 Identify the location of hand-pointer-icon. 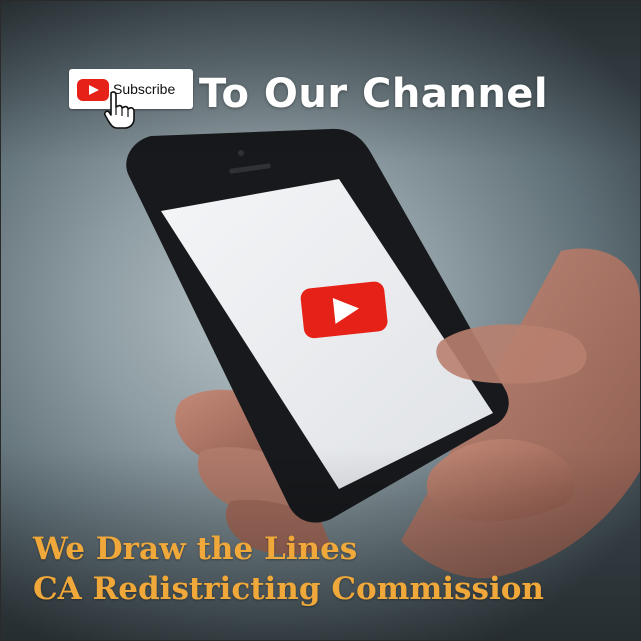
(119, 110).